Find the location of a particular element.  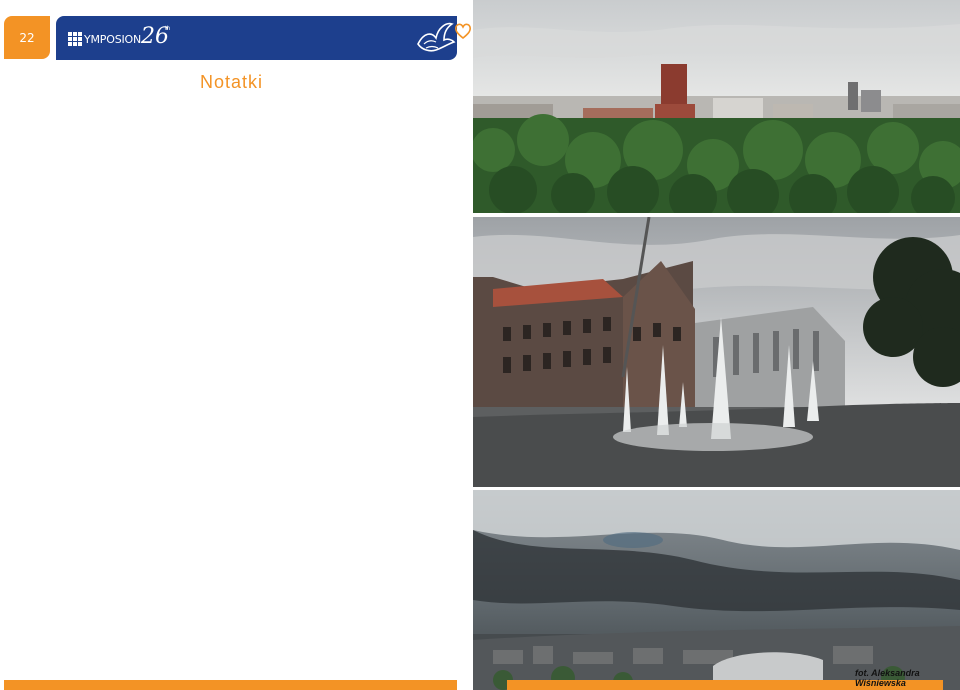

page-number-badge: 22 is located at coordinates (27, 37).